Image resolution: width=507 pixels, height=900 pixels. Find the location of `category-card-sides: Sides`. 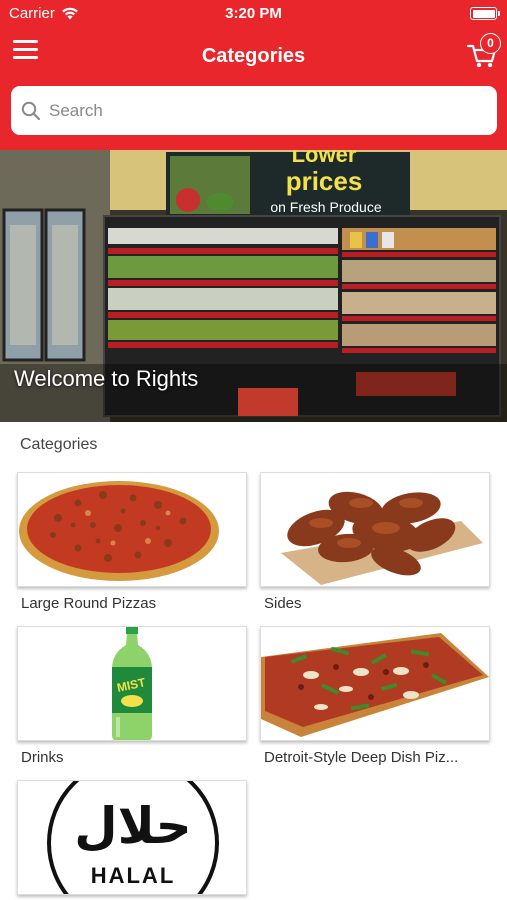

category-card-sides: Sides is located at coordinates (375, 542).